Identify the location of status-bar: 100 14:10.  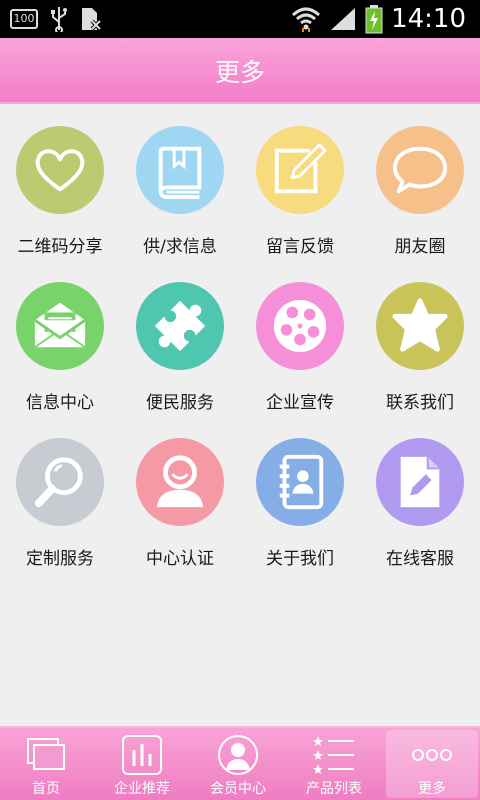
(240, 19).